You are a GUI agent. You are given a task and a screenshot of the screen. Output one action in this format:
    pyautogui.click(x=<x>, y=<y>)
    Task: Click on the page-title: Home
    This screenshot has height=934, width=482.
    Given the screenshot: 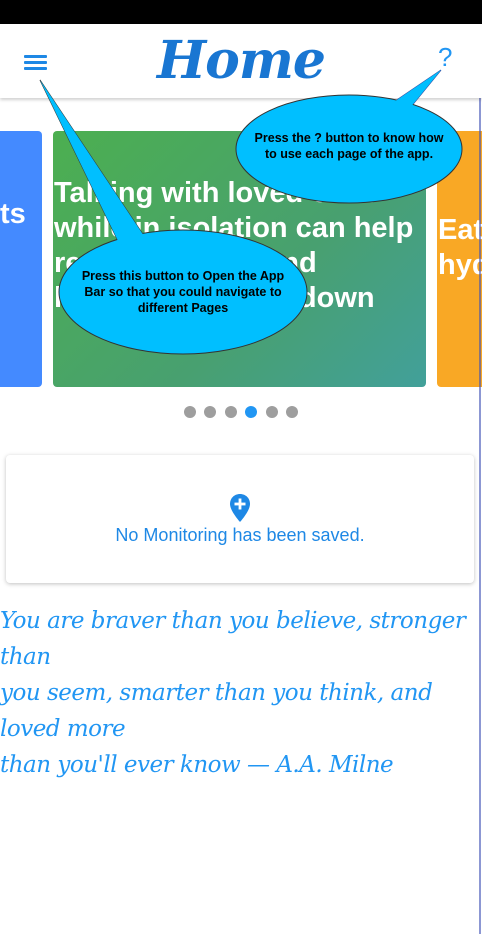 What is the action you would take?
    pyautogui.click(x=241, y=60)
    